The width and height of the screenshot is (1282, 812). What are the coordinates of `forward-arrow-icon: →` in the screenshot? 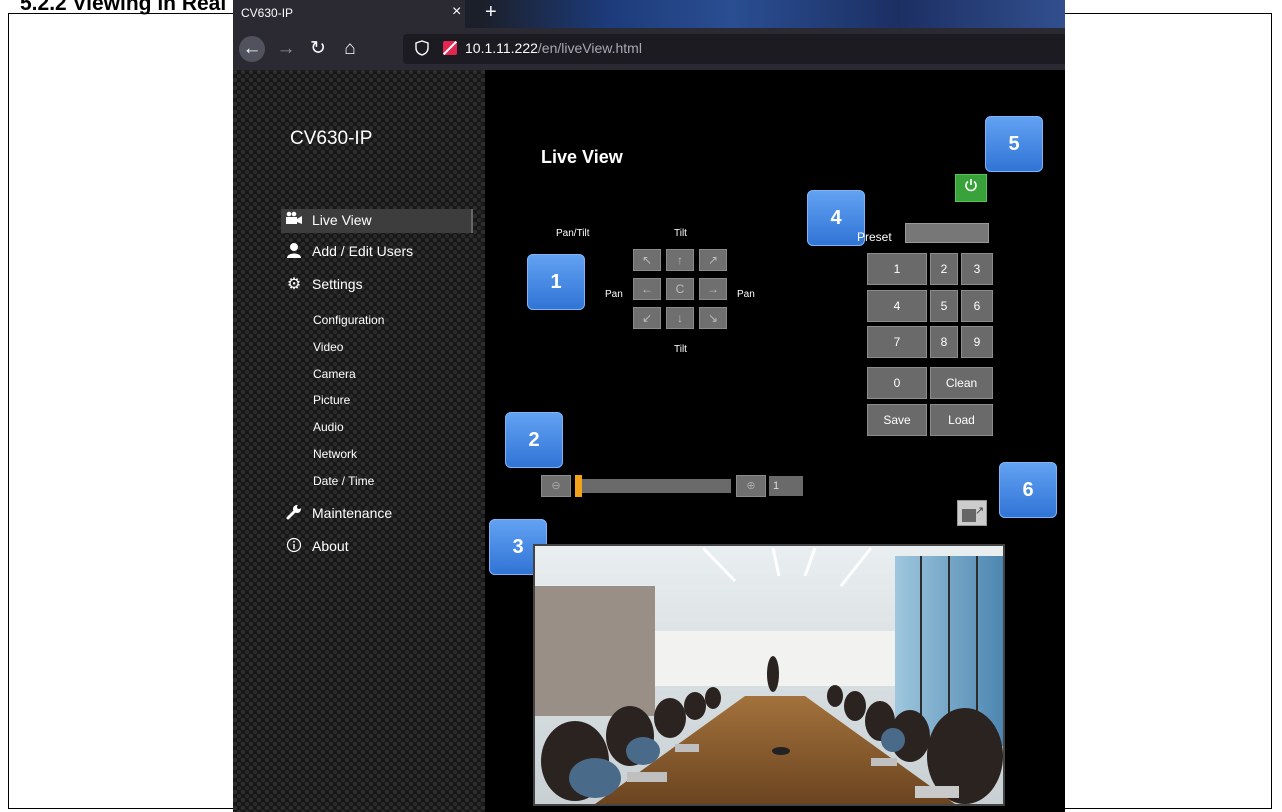 It's located at (286, 49).